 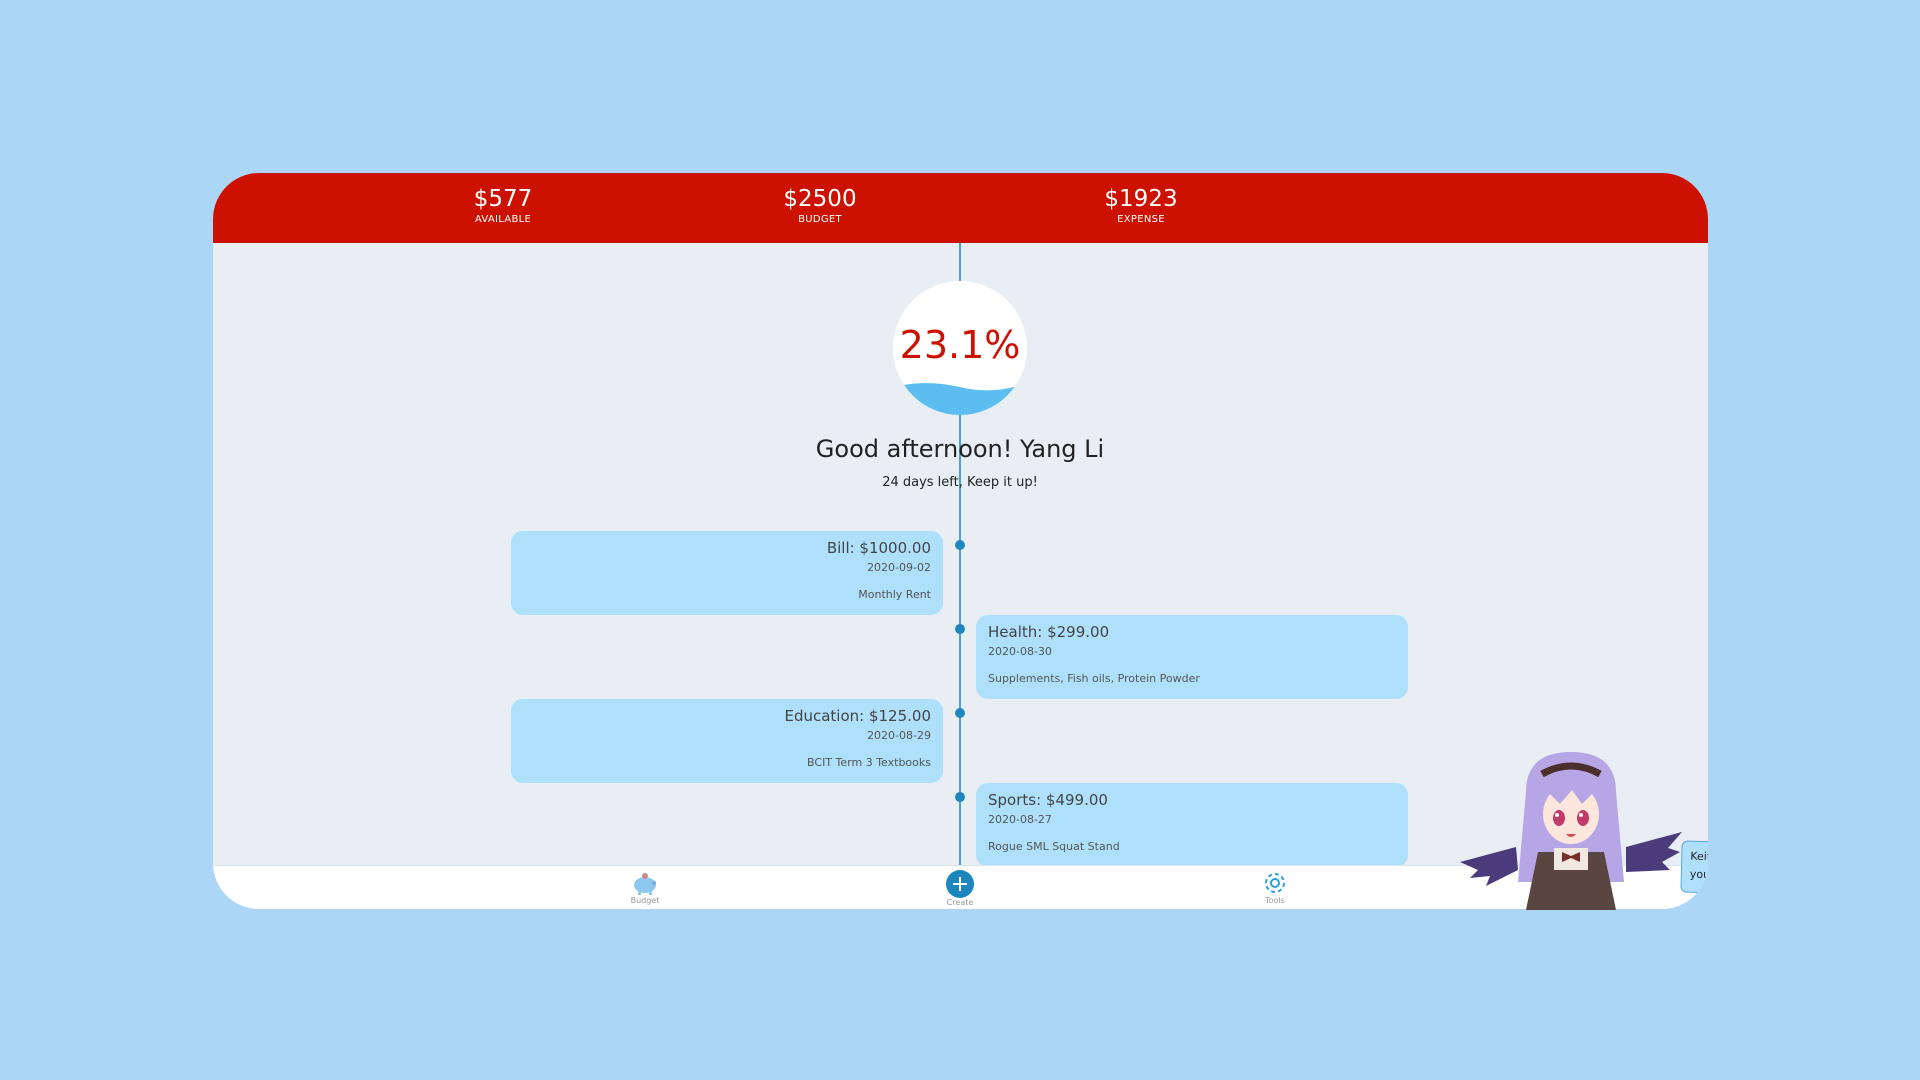 What do you see at coordinates (899, 567) in the screenshot?
I see `entry-date: 2020-09-02` at bounding box center [899, 567].